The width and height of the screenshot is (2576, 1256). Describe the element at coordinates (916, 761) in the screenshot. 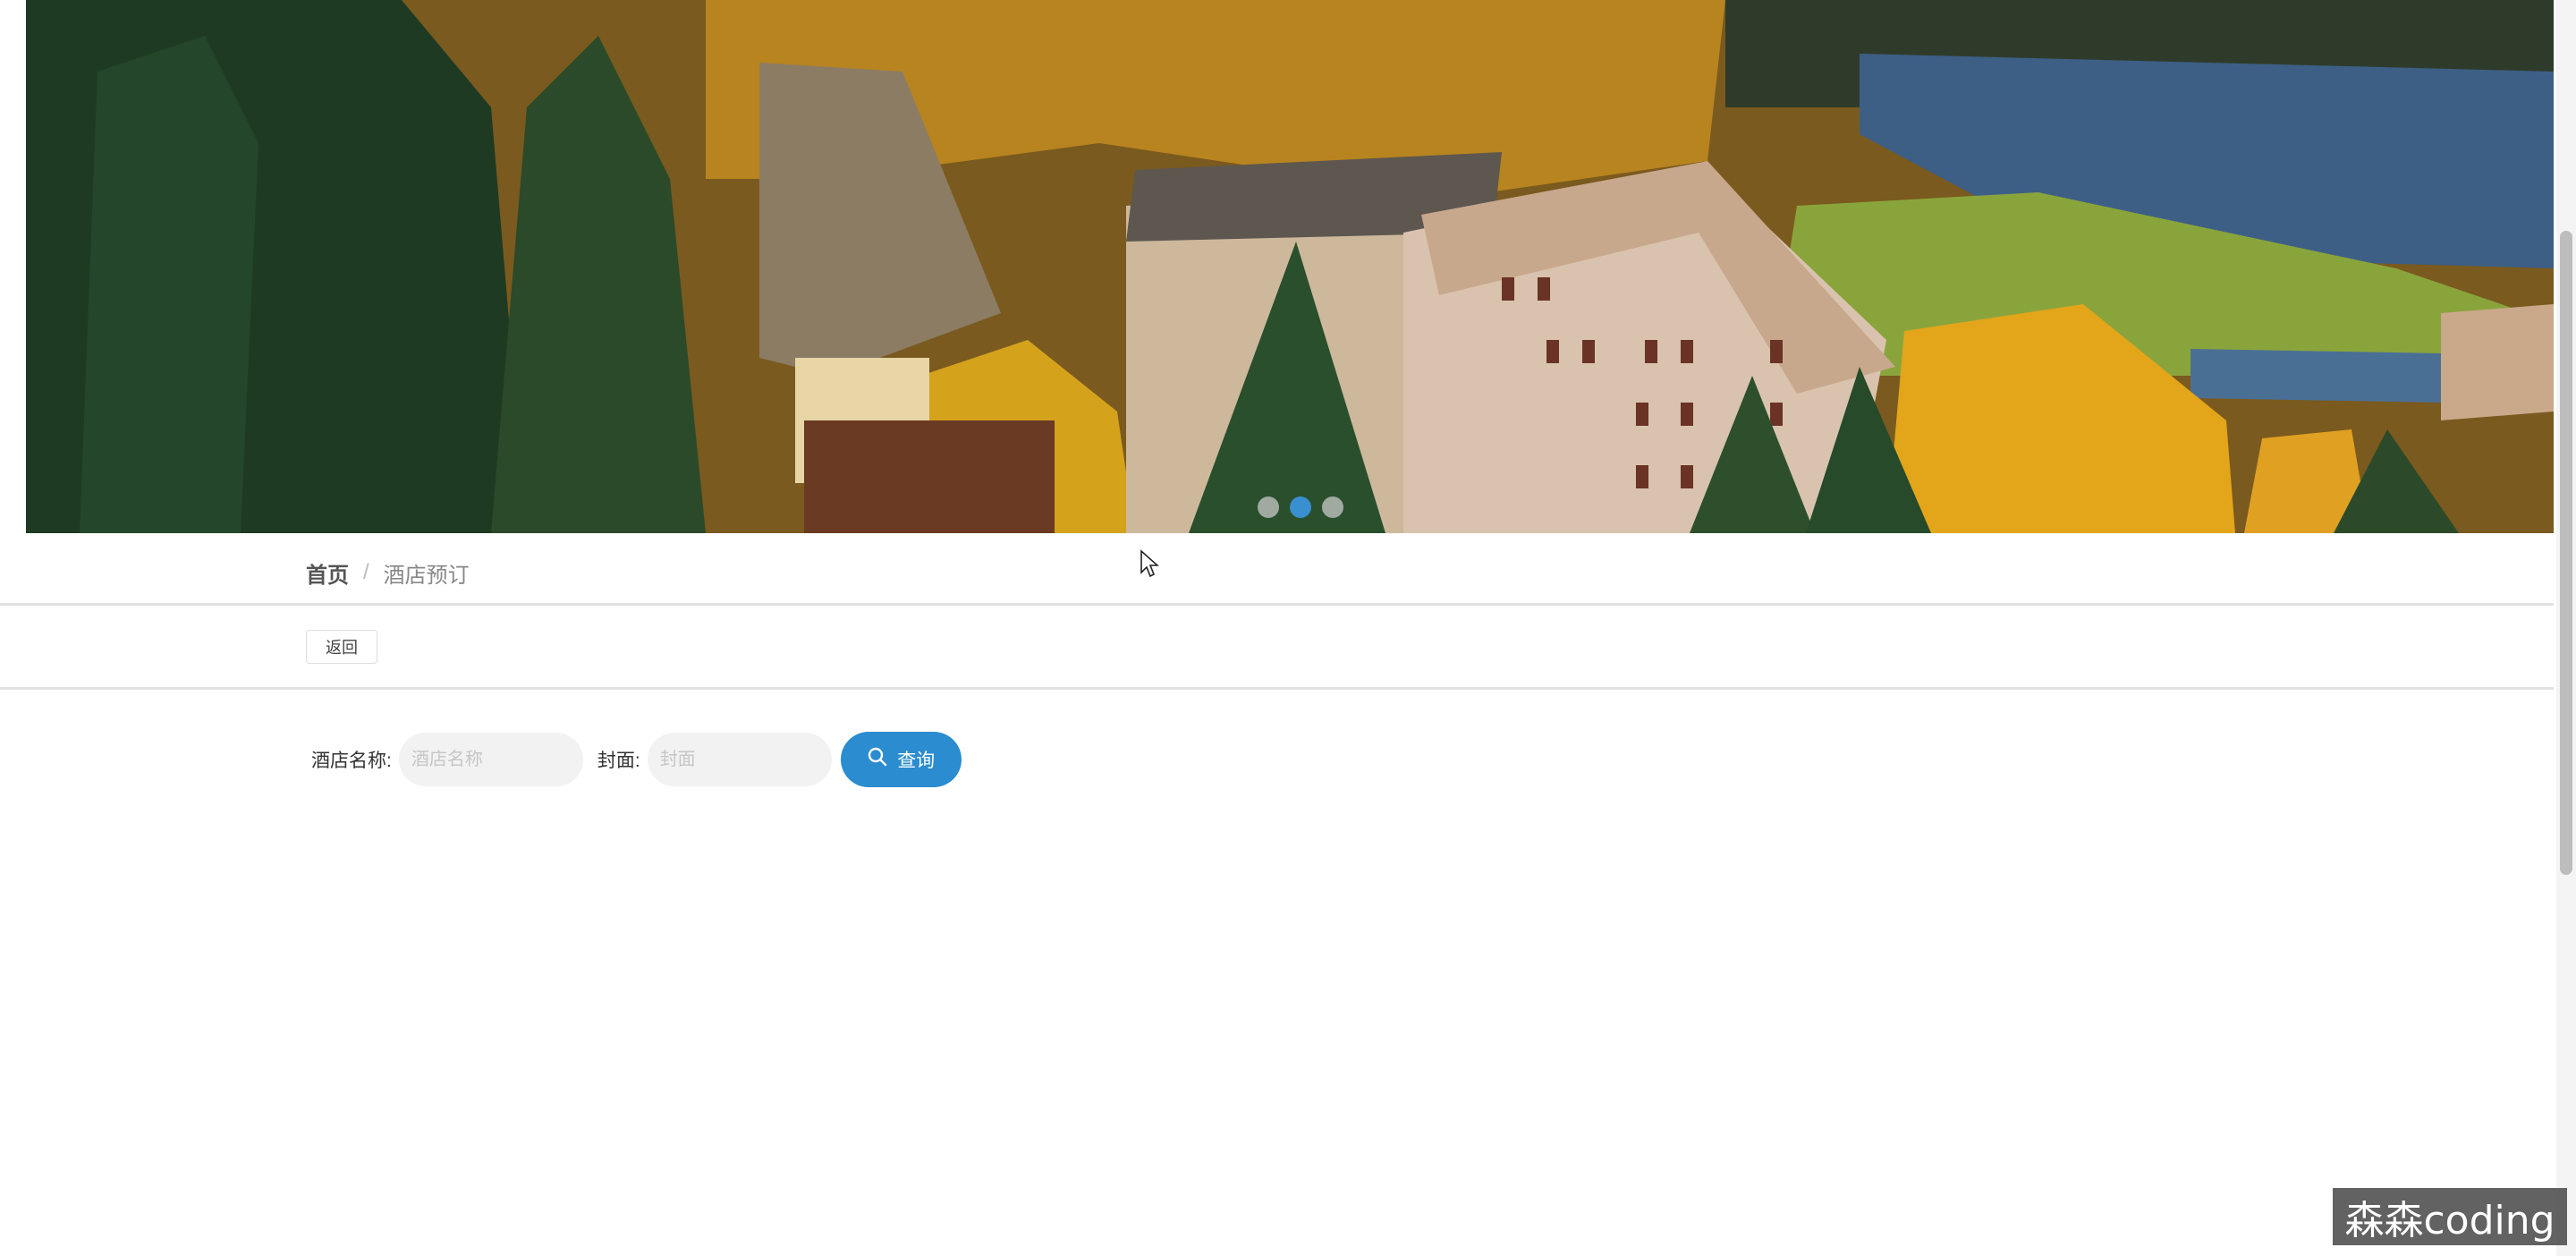

I see `search-button-label: 查询` at that location.